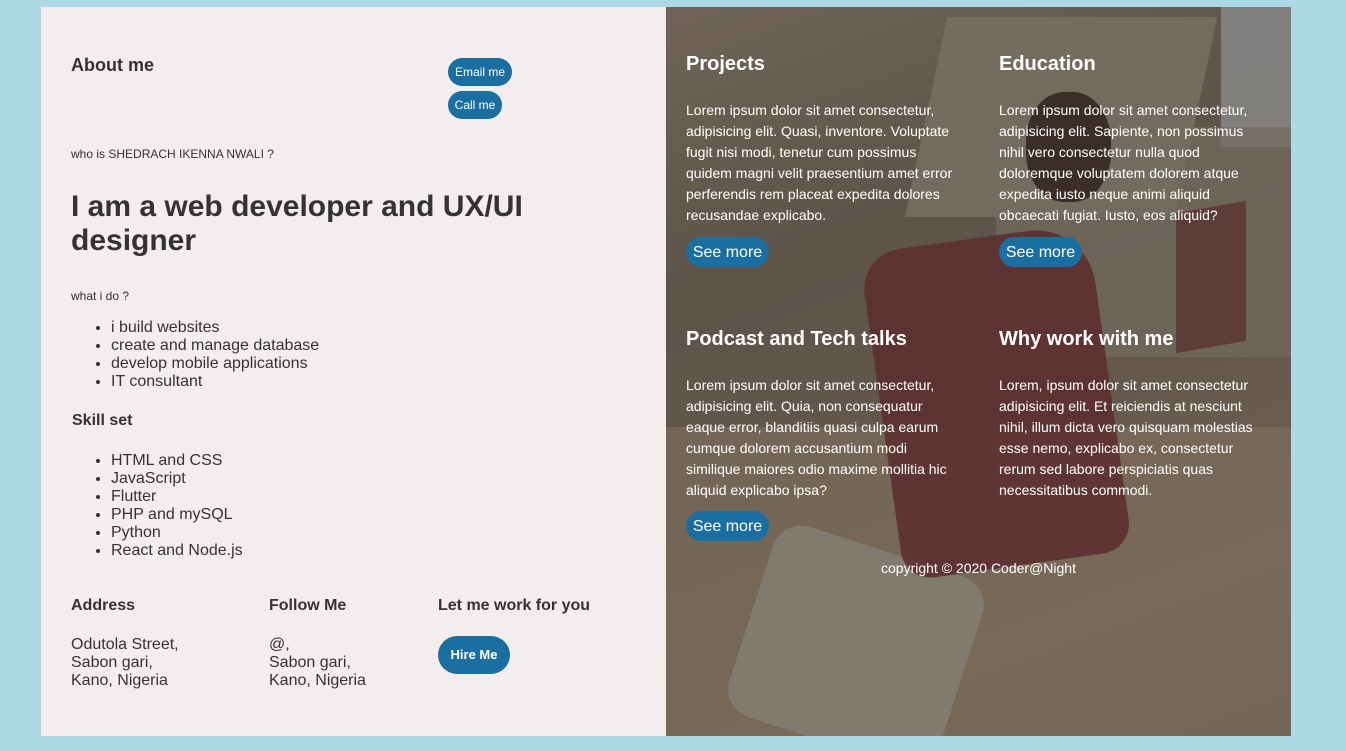 The image size is (1346, 751). Describe the element at coordinates (177, 479) in the screenshot. I see `list-item: JavaScript` at that location.